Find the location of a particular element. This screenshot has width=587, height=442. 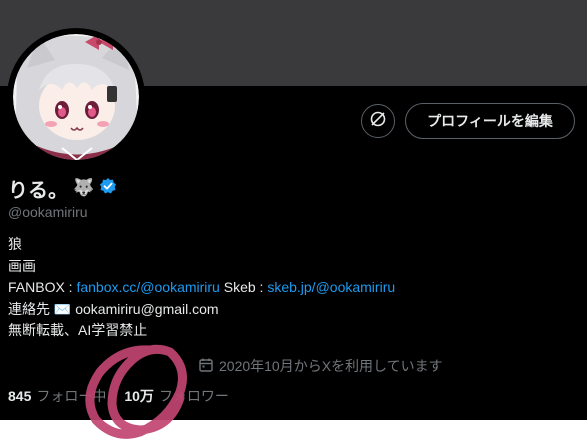

bio-line-1: 狼 is located at coordinates (15, 244).